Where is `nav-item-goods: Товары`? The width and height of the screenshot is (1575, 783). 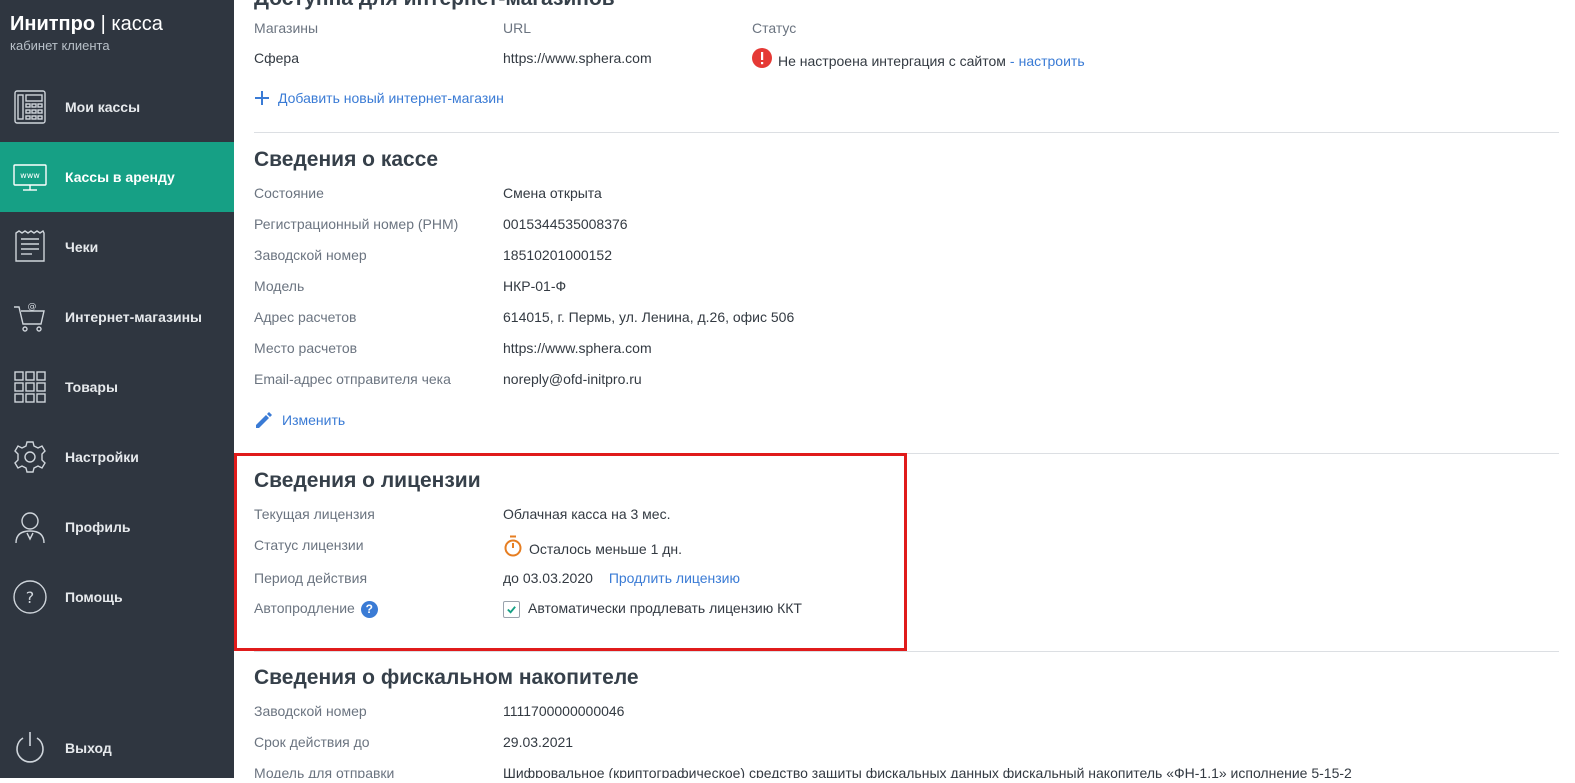
nav-item-goods: Товары is located at coordinates (117, 387).